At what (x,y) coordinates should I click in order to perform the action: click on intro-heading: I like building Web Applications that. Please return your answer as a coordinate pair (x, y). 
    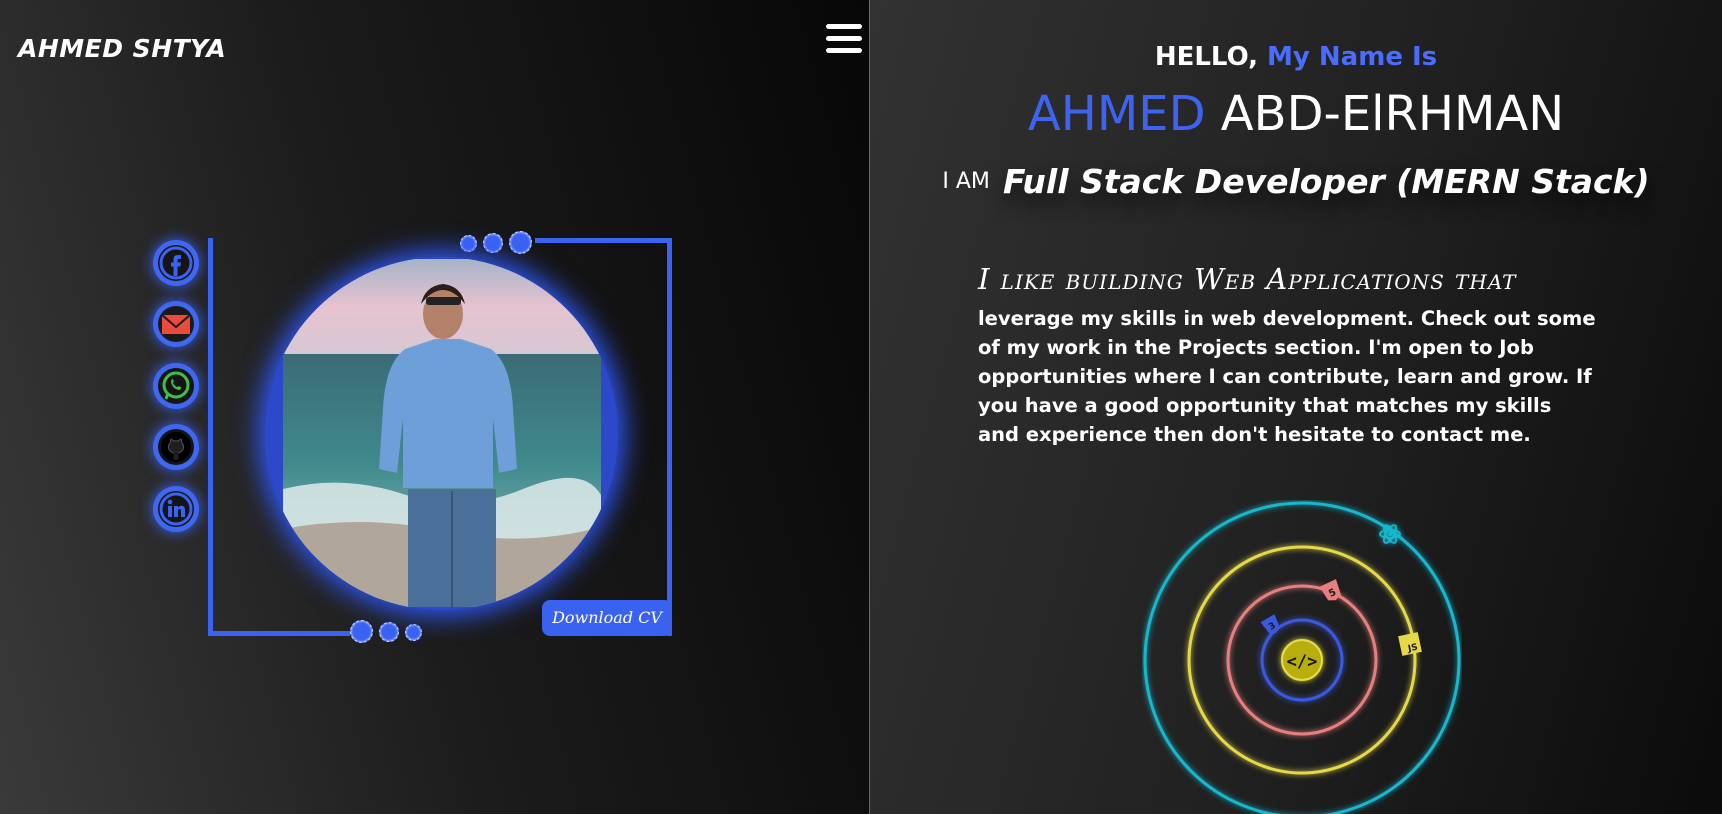
    Looking at the image, I should click on (1247, 279).